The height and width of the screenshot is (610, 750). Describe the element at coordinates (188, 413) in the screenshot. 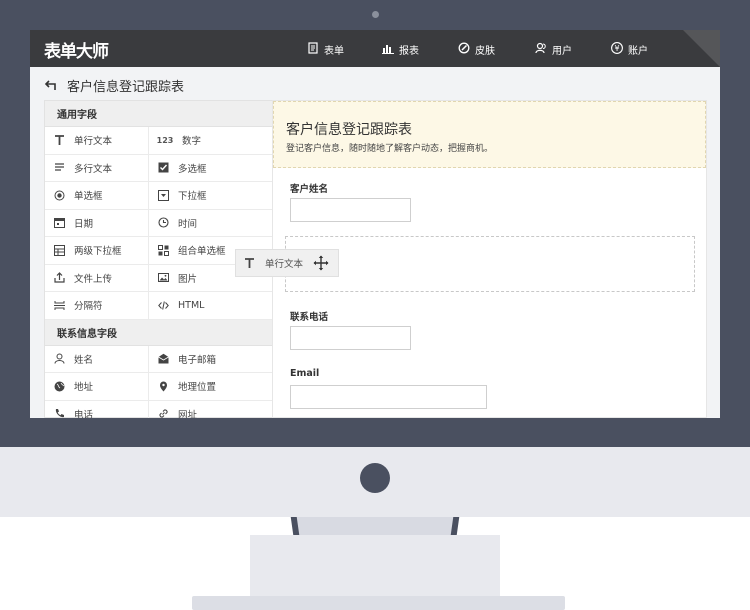

I see `field-label: 网址` at that location.